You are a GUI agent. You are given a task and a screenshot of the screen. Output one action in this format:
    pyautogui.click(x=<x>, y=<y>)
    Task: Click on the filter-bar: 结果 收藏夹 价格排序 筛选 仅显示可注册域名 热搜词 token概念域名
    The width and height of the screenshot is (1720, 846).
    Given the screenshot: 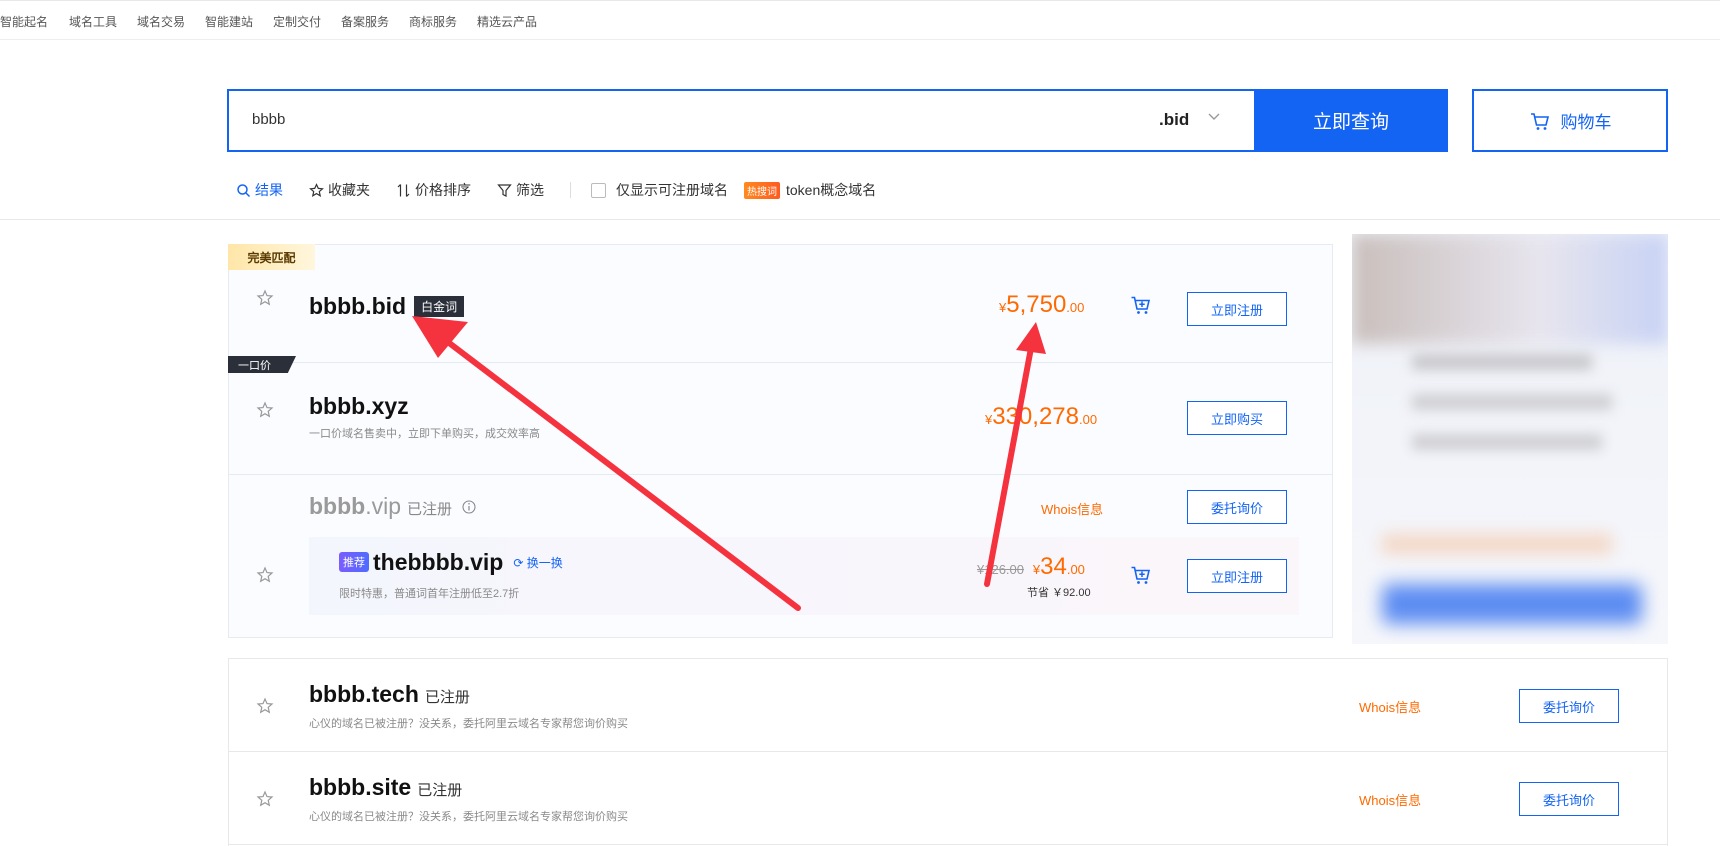 What is the action you would take?
    pyautogui.click(x=556, y=190)
    